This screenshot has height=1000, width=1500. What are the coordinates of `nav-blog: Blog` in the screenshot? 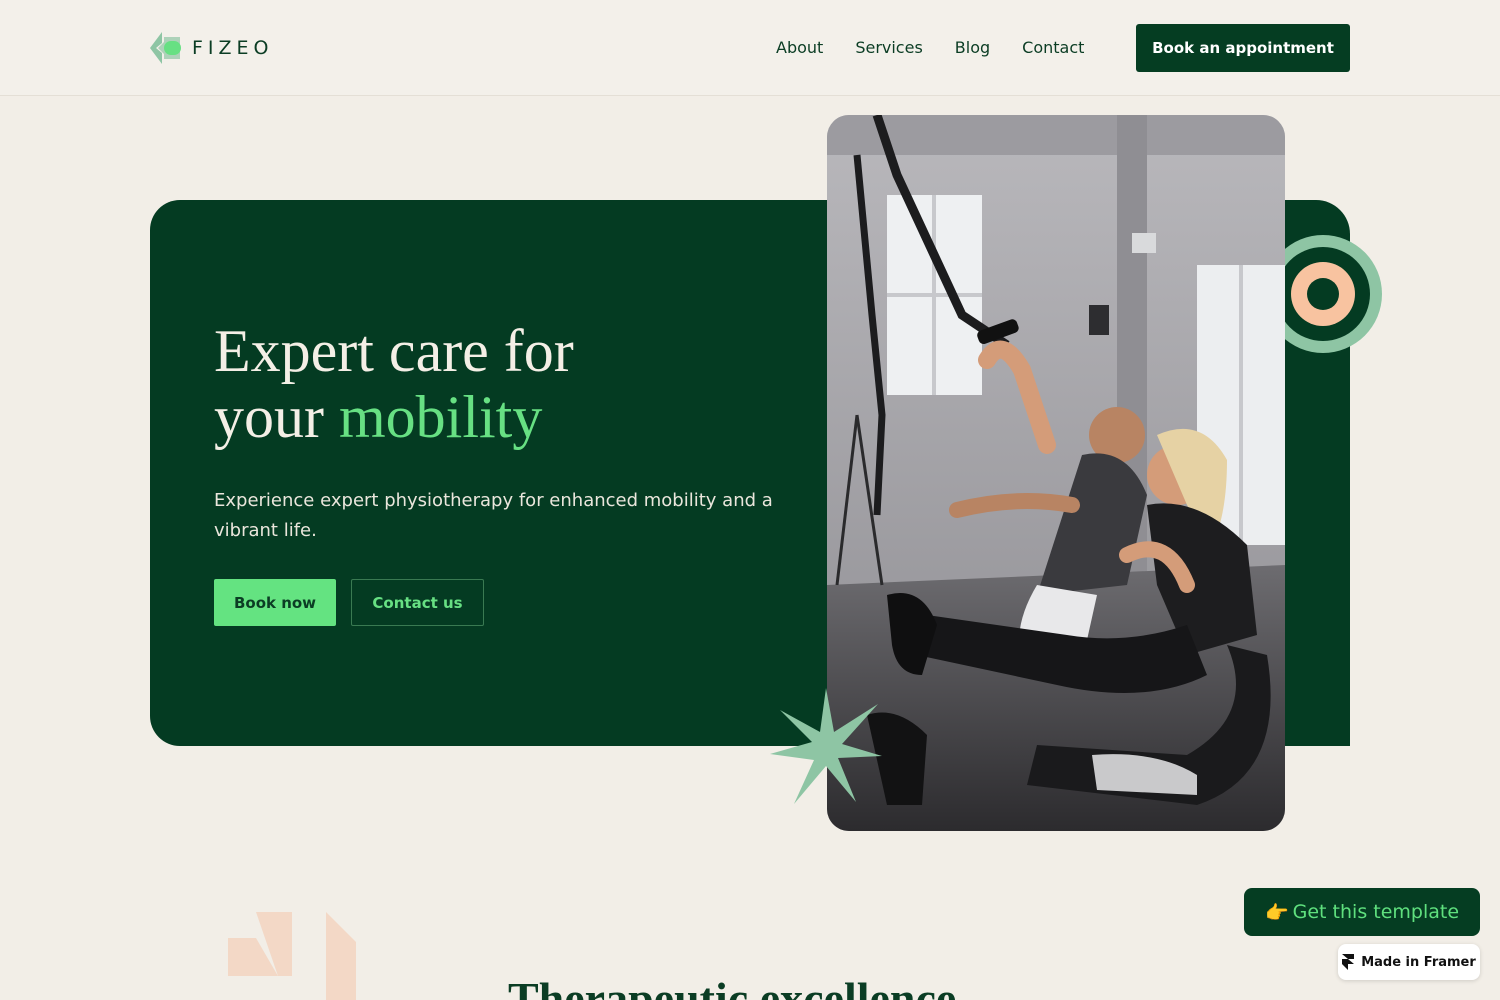 It's located at (972, 47).